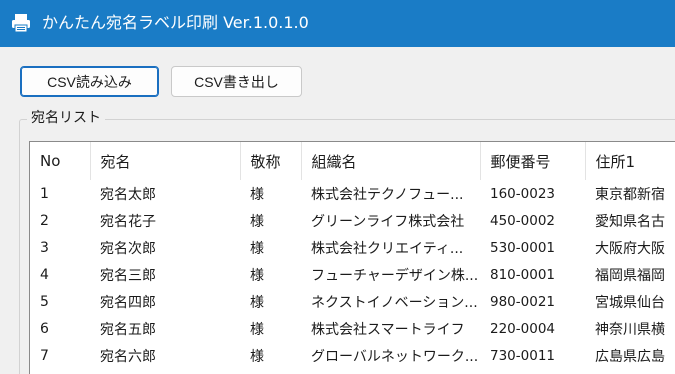 This screenshot has height=374, width=675. I want to click on cell-postal-code: 980-0021, so click(522, 301).